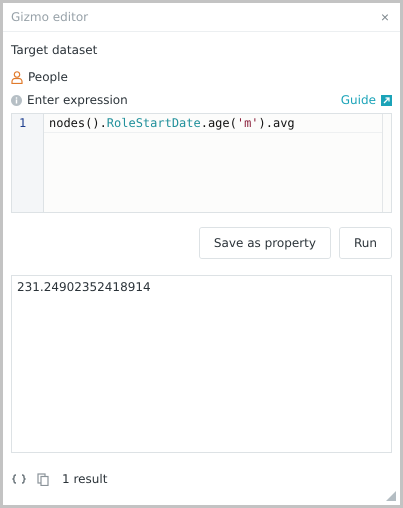 This screenshot has height=508, width=403. Describe the element at coordinates (365, 243) in the screenshot. I see `run-button: Run` at that location.